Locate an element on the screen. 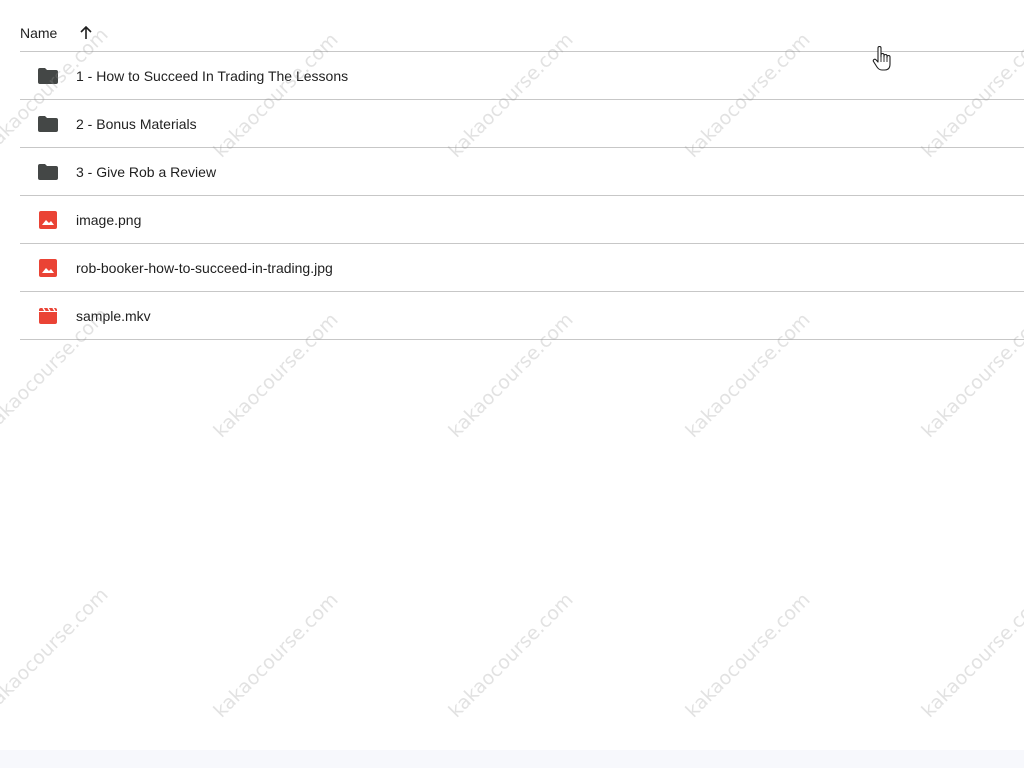  name-column-header: Name is located at coordinates (38, 33).